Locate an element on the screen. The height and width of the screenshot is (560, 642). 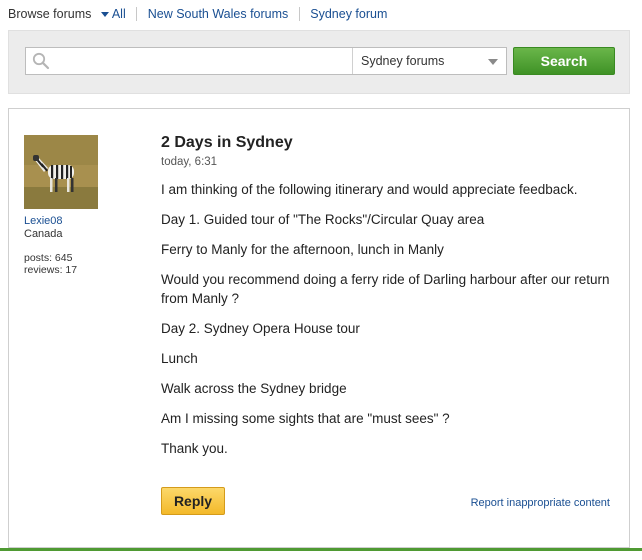
search-icon is located at coordinates (41, 61).